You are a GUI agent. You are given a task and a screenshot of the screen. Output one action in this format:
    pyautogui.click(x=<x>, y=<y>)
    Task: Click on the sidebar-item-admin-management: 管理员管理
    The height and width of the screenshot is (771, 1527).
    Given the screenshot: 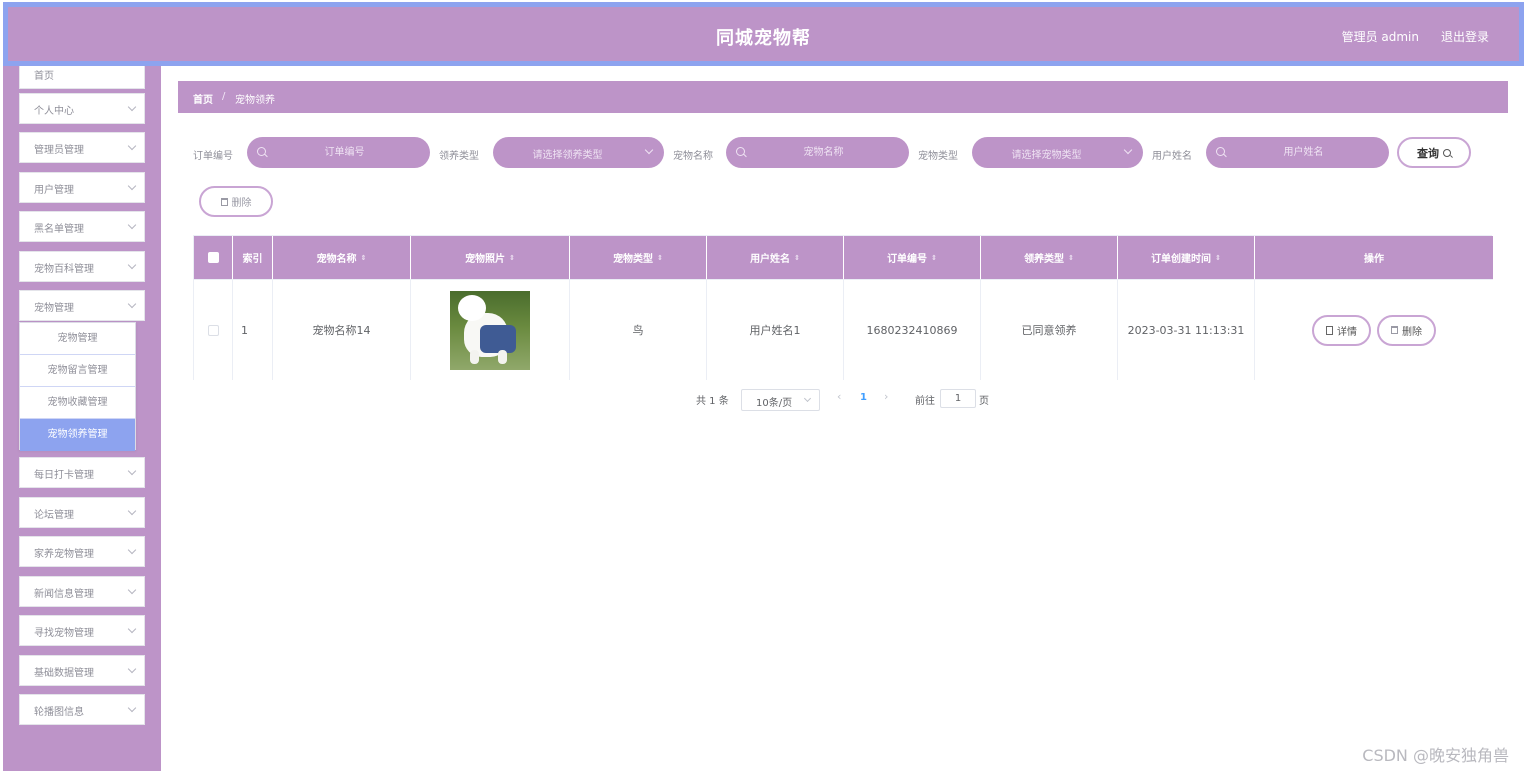 What is the action you would take?
    pyautogui.click(x=82, y=147)
    